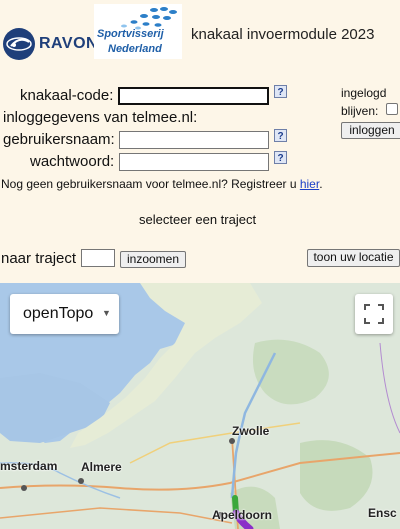 This screenshot has width=400, height=529. Describe the element at coordinates (106, 313) in the screenshot. I see `chevron-down-icon: ▼` at that location.